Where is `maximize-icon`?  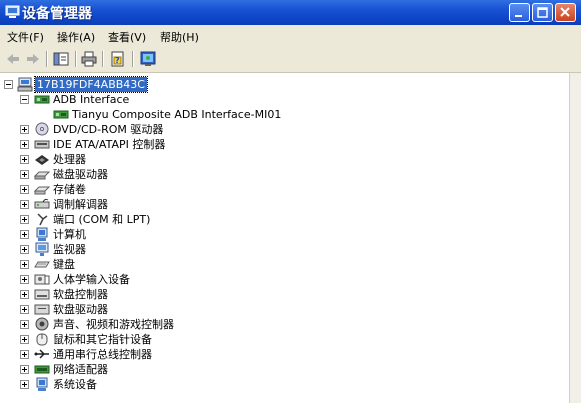
maximize-icon is located at coordinates (542, 12).